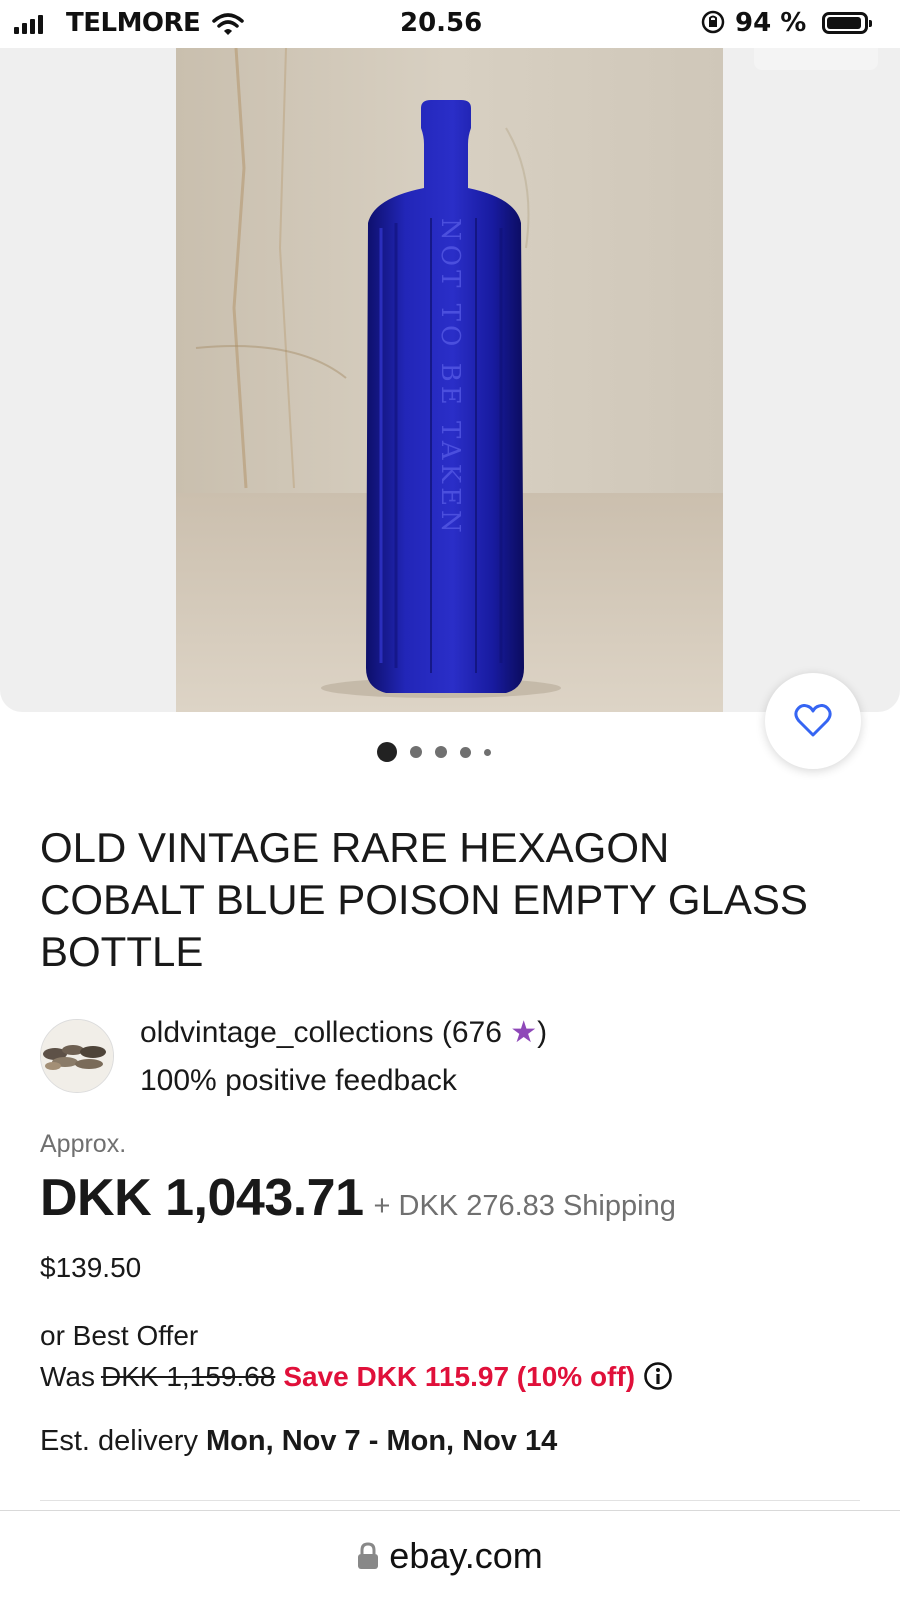  What do you see at coordinates (387, 752) in the screenshot?
I see `carousel-dot-active` at bounding box center [387, 752].